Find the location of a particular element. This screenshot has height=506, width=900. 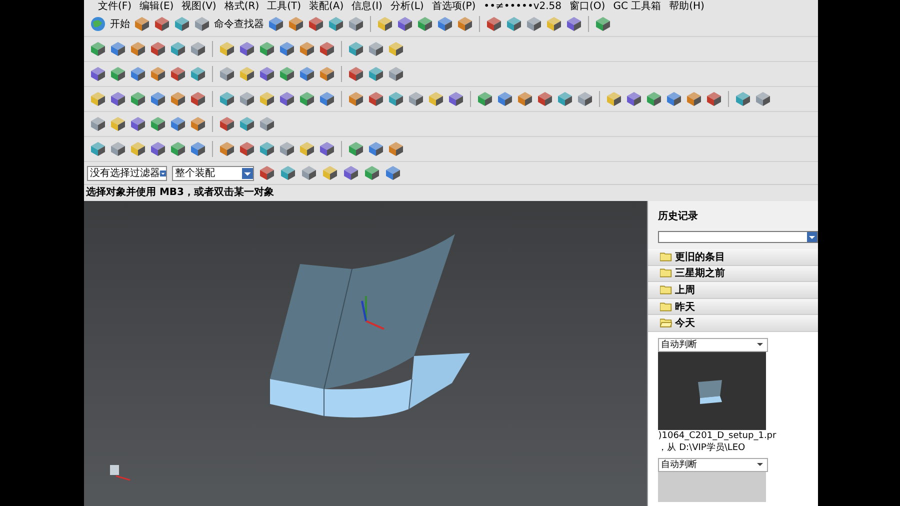

menu-item: 装配(A) is located at coordinates (326, 7).